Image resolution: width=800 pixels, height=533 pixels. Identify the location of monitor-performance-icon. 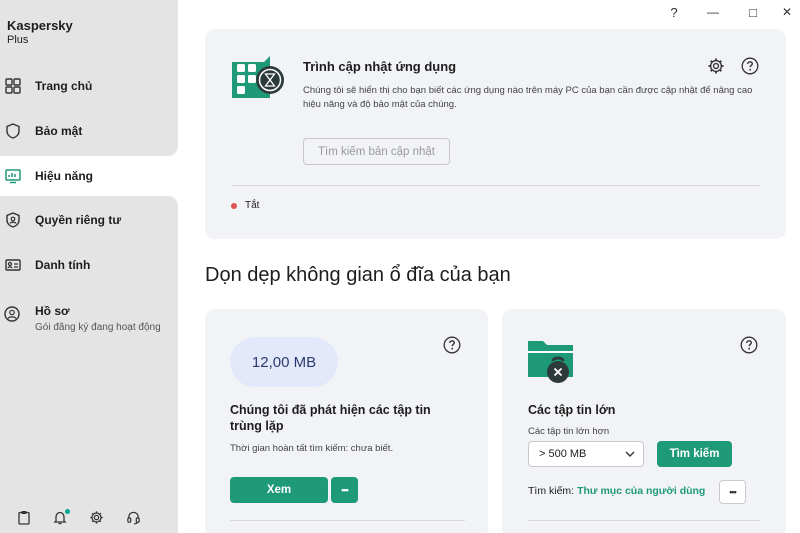
(13, 176).